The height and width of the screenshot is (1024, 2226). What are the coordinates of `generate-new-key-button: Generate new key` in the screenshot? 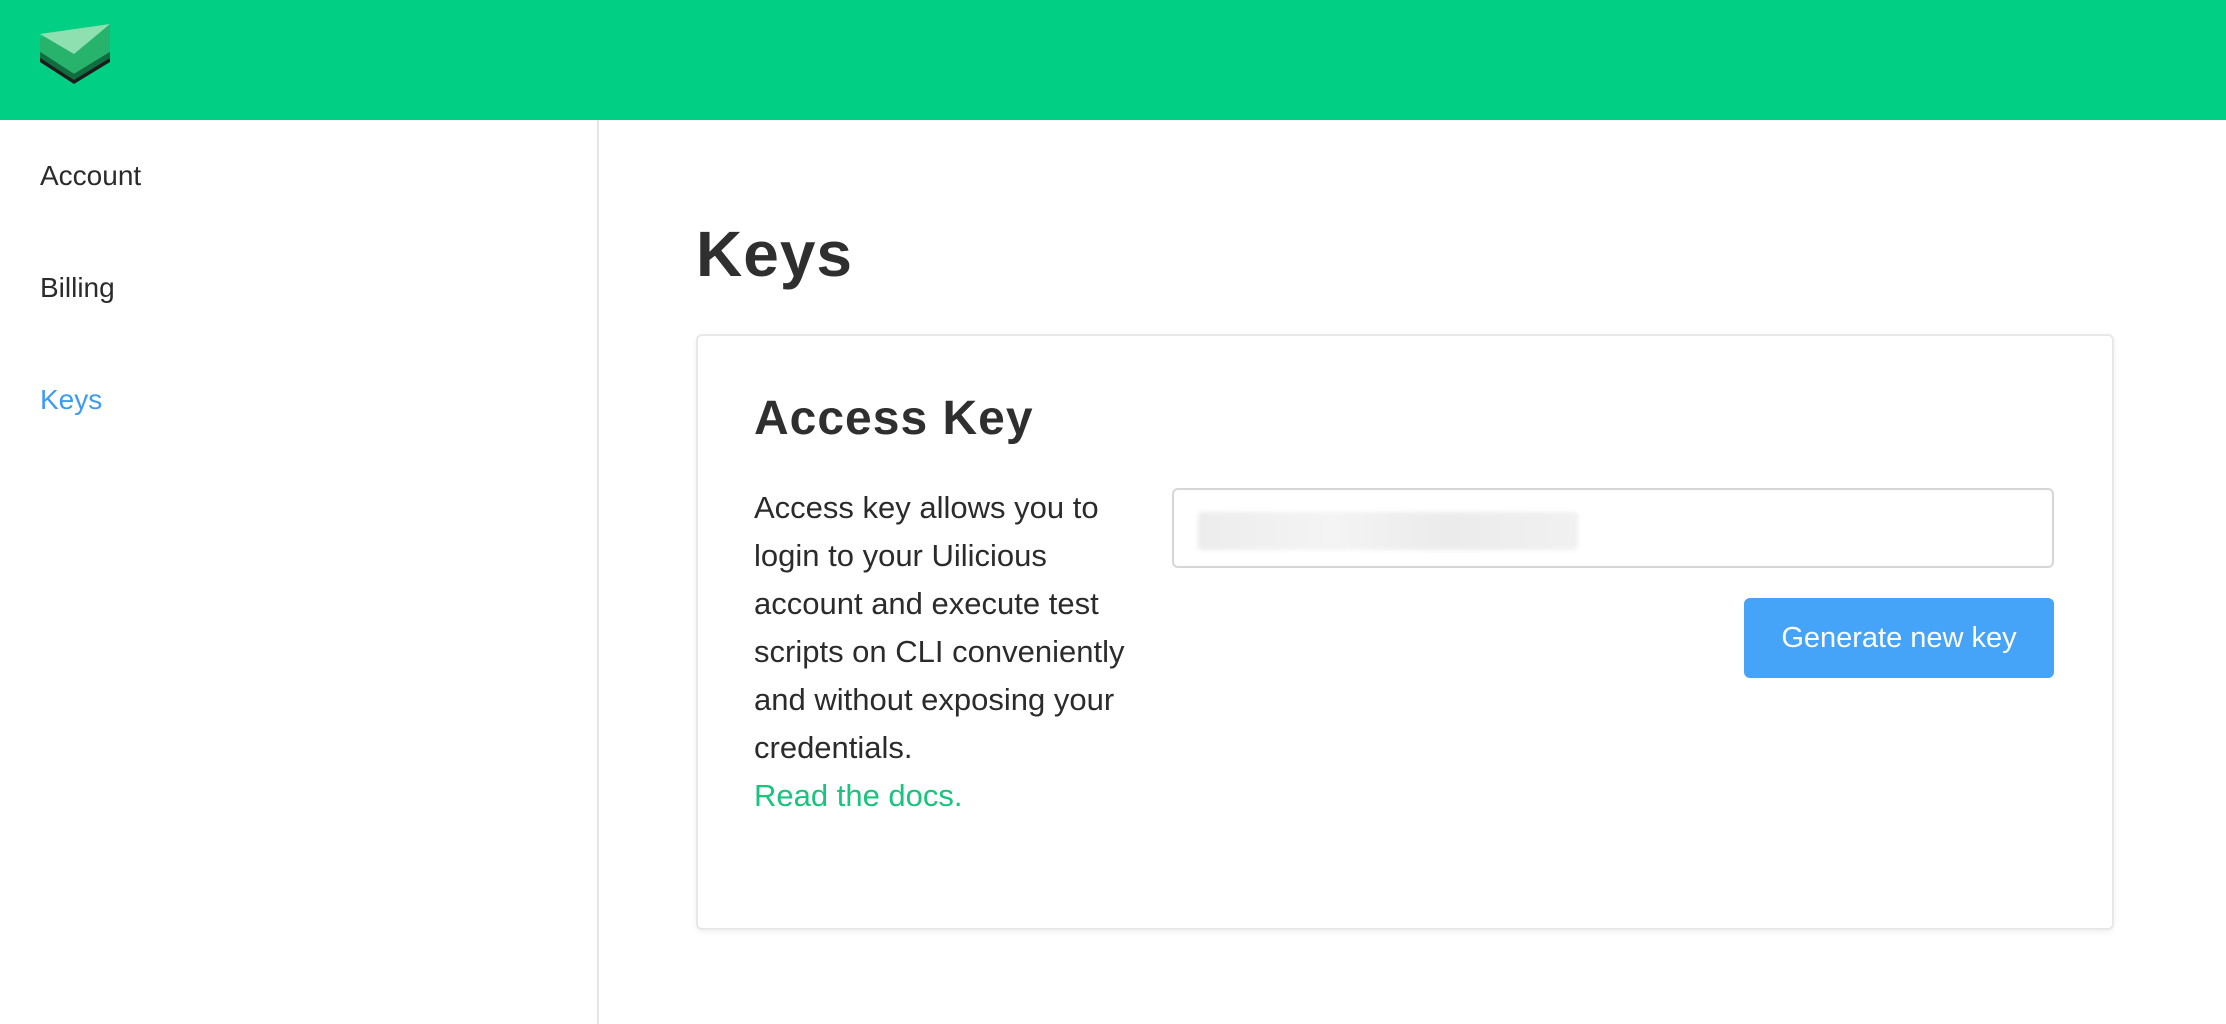 It's located at (1899, 638).